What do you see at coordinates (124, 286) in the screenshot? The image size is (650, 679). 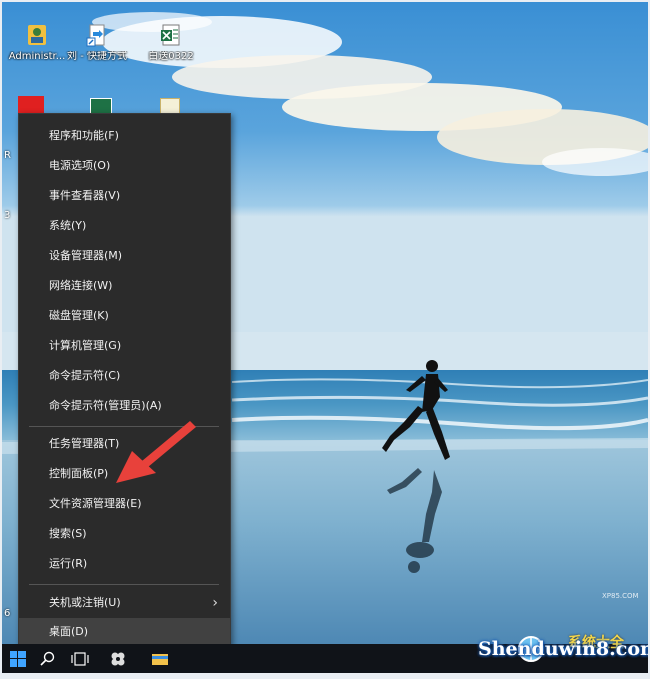 I see `menu-item-network-connections: 网络连接(W)` at bounding box center [124, 286].